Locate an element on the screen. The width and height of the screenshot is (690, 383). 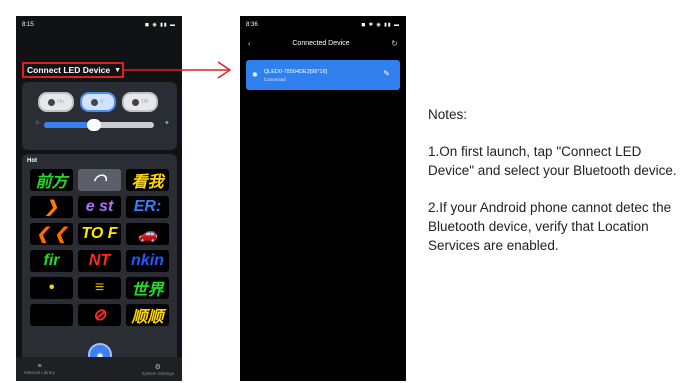
template-tile: ❯ is located at coordinates (51, 207).